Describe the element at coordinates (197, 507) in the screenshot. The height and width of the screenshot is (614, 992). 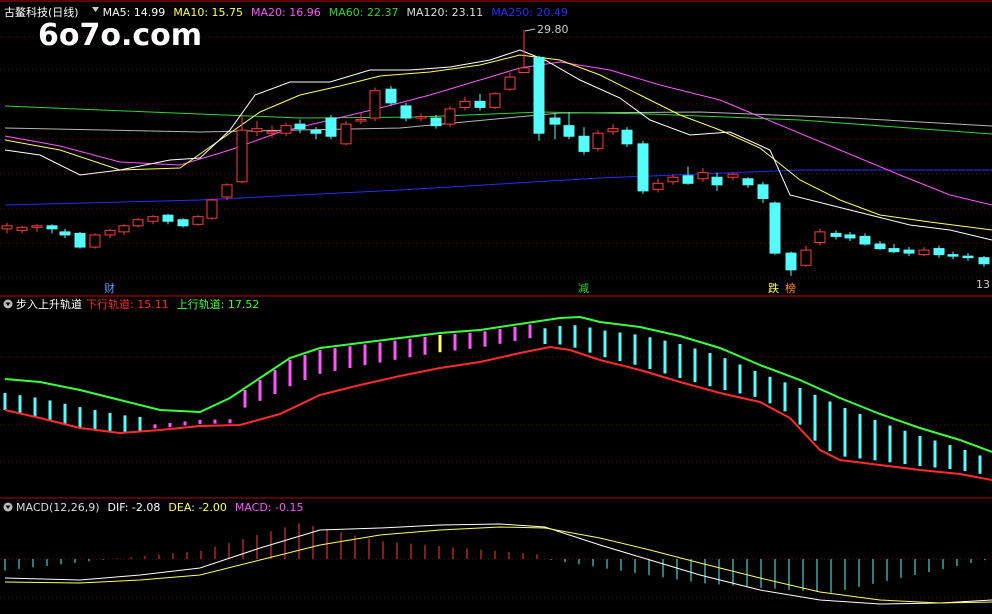
I see `legend-item: DEA: -2.00` at that location.